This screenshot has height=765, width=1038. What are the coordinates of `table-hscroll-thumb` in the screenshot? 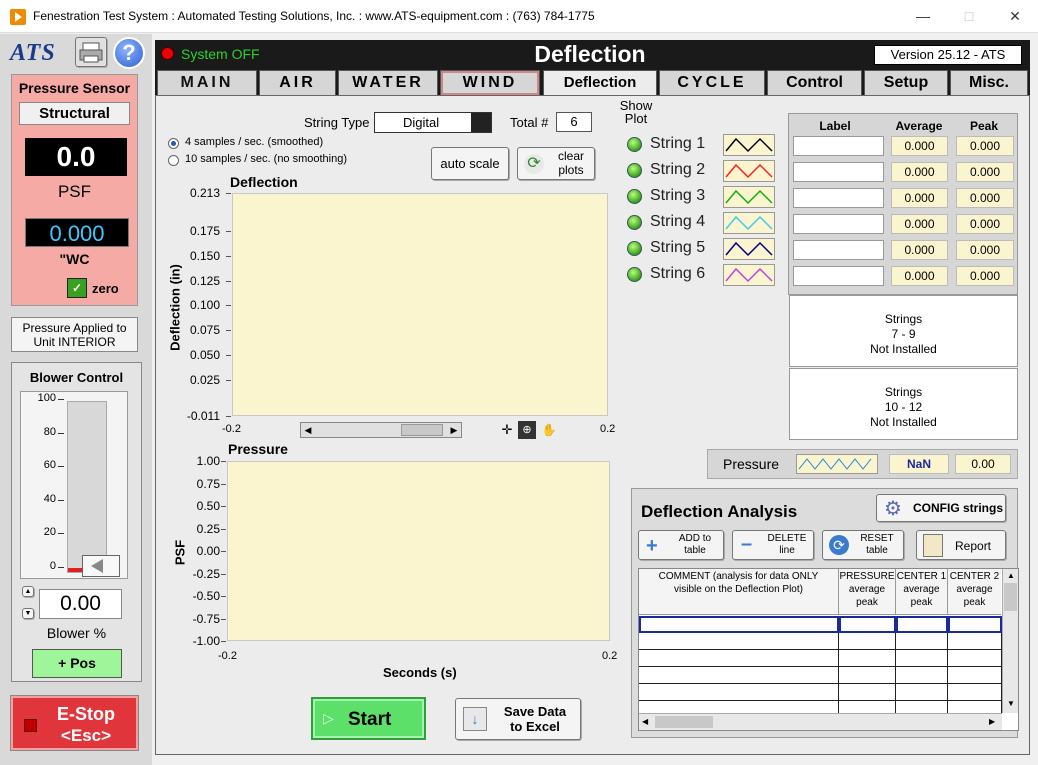 It's located at (684, 722).